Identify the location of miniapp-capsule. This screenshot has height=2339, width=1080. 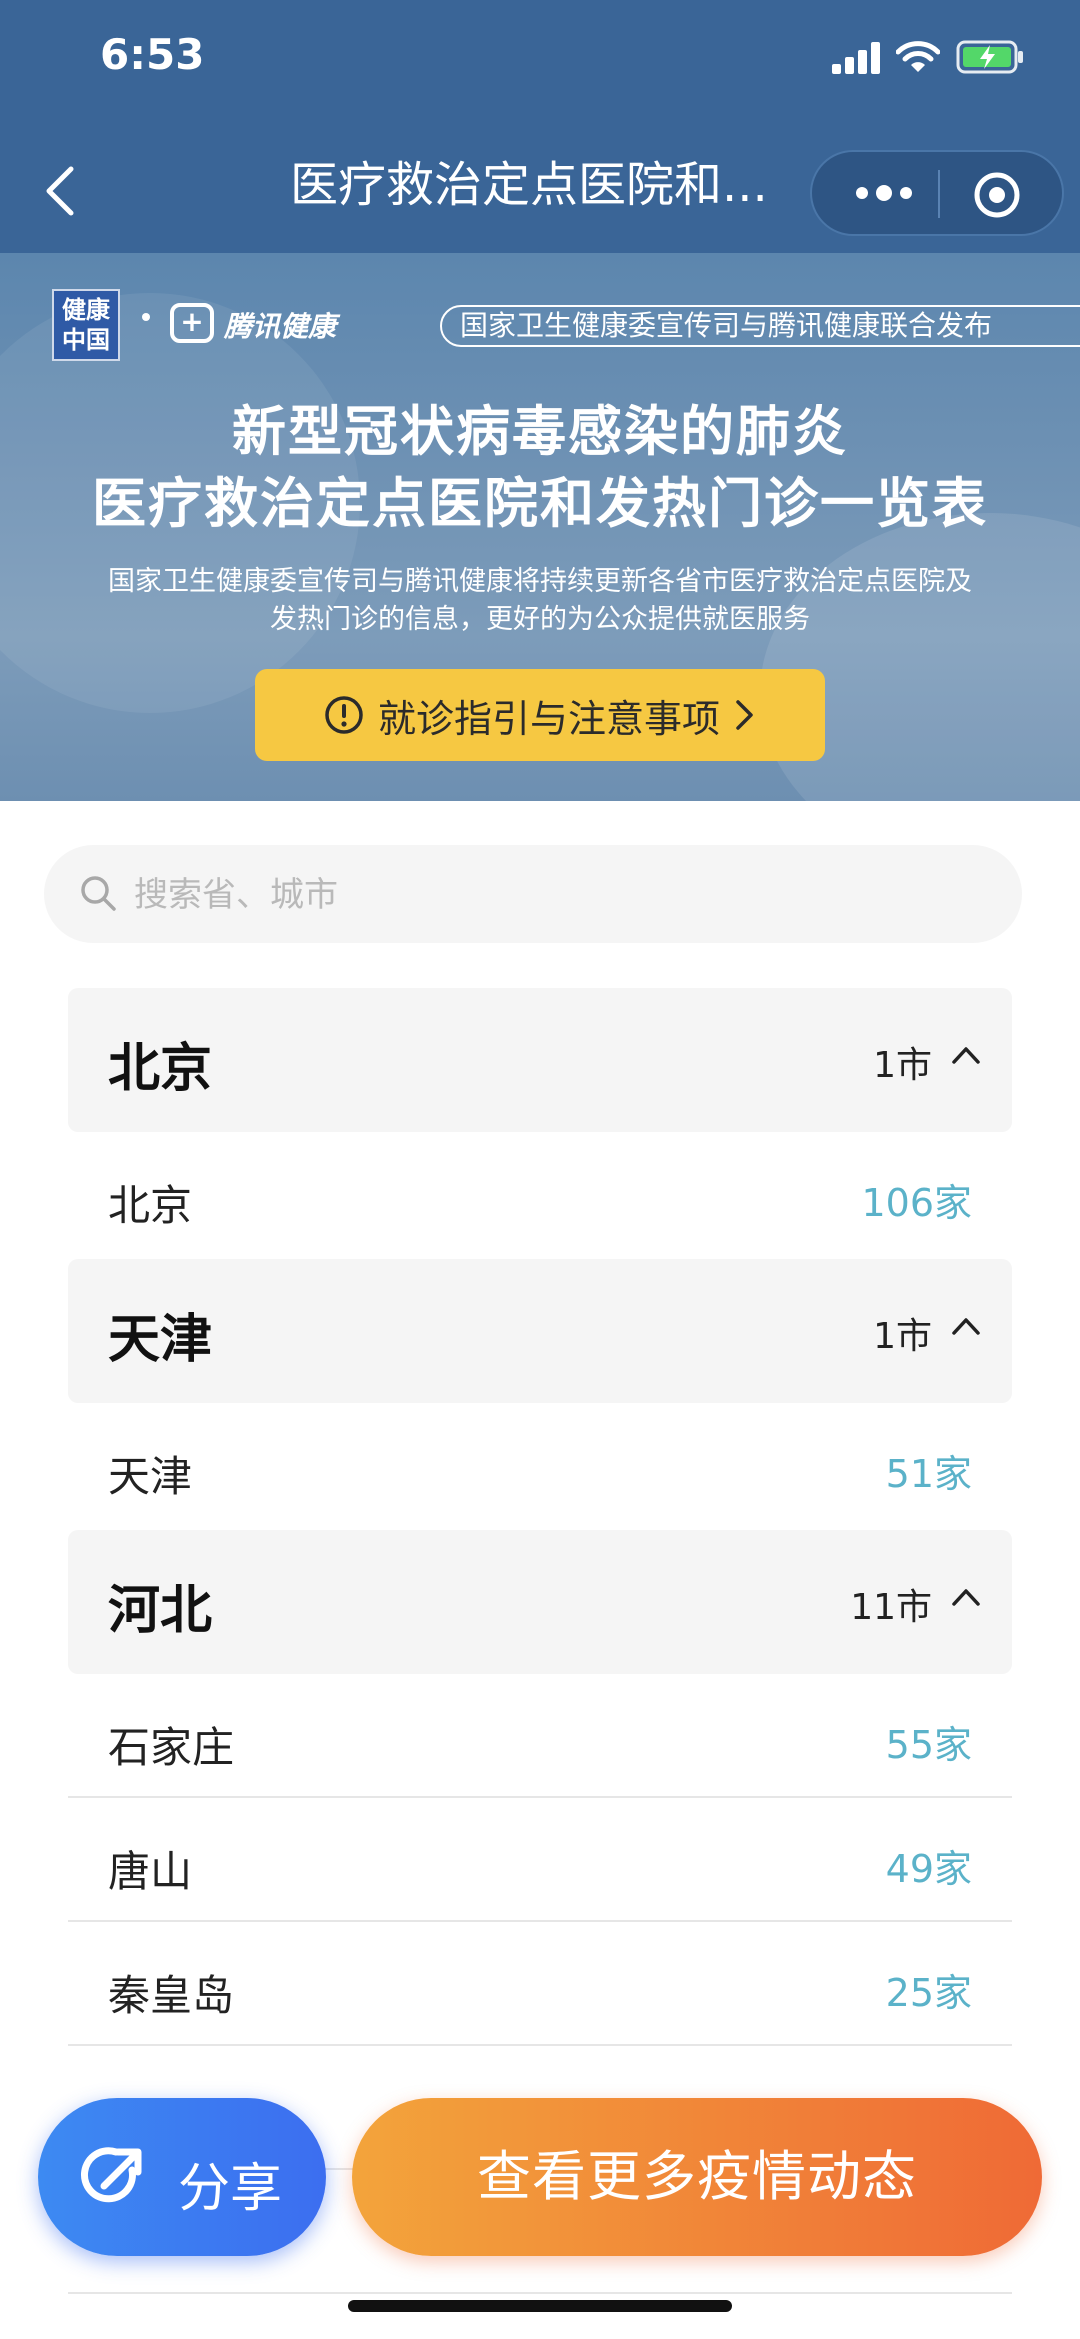
(937, 193).